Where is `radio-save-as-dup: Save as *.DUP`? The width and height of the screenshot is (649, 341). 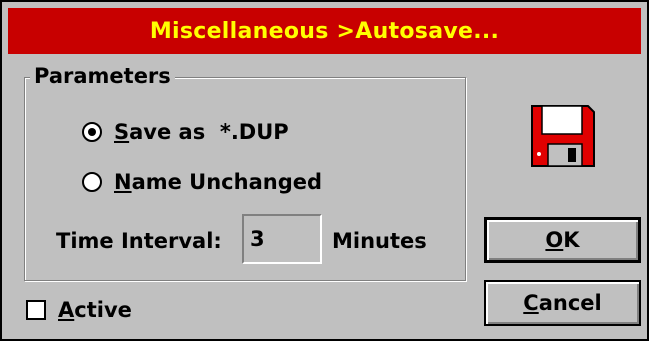
radio-save-as-dup: Save as *.DUP is located at coordinates (185, 132).